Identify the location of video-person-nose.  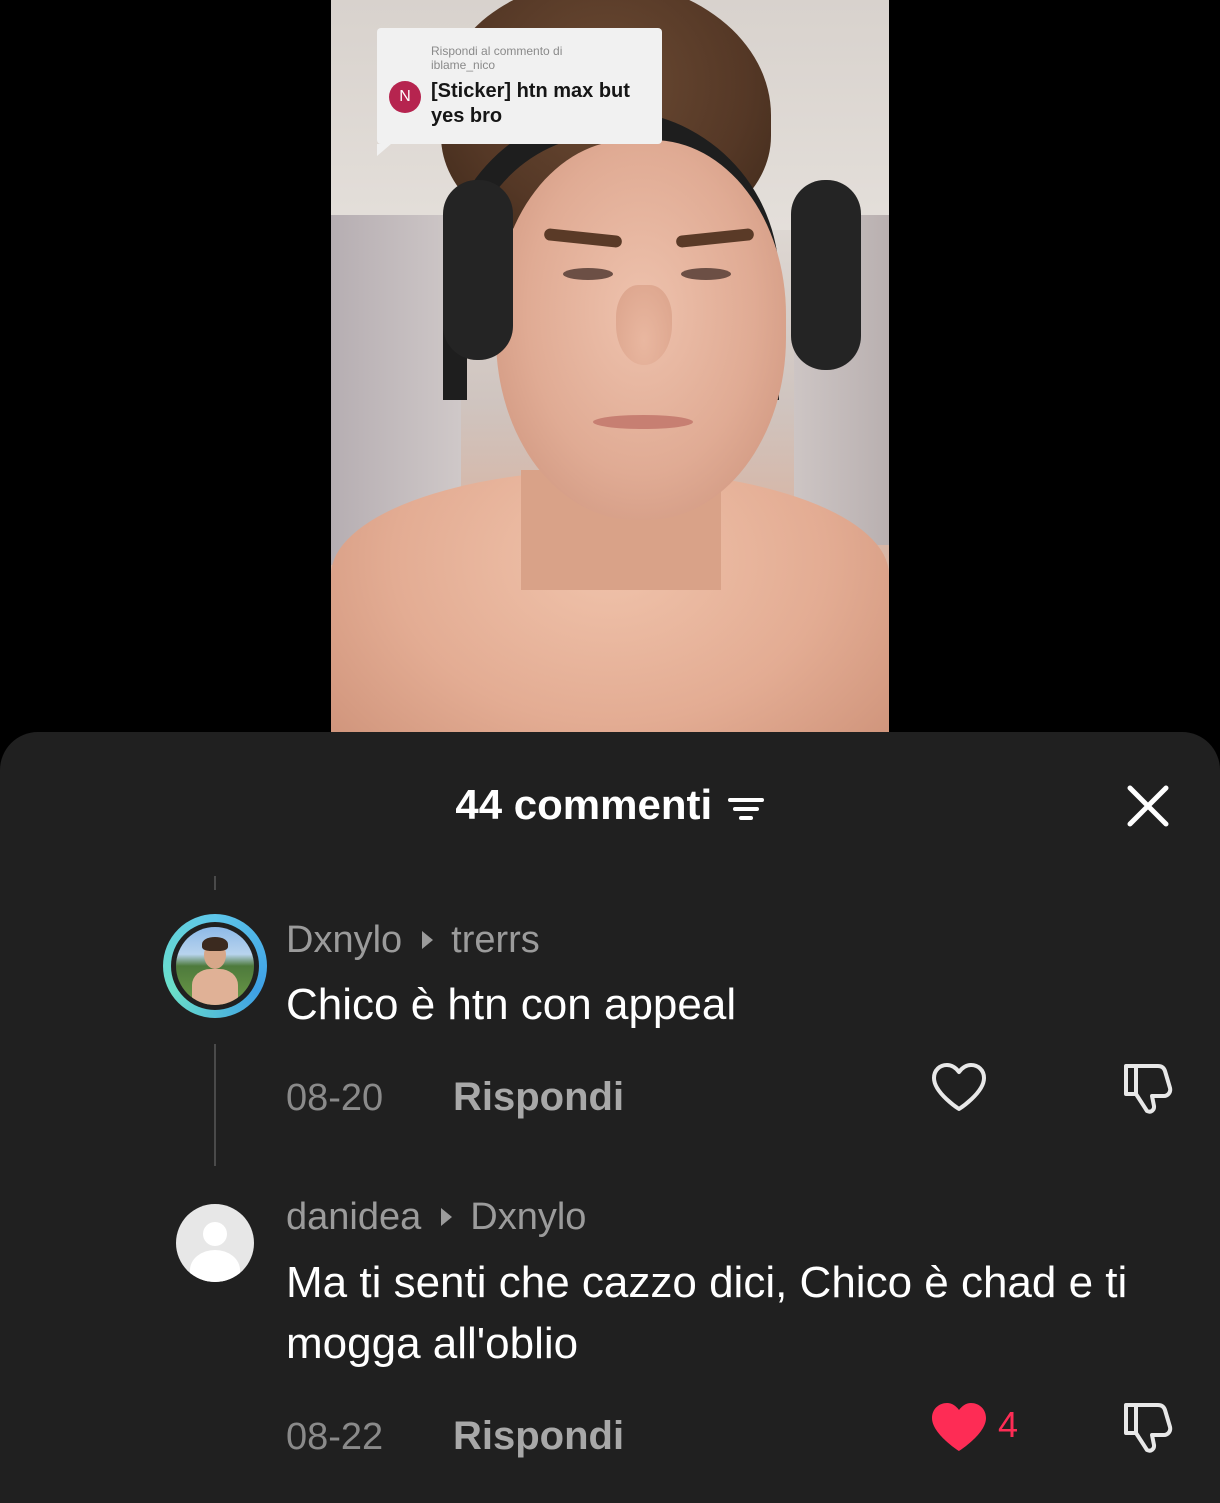
(644, 325).